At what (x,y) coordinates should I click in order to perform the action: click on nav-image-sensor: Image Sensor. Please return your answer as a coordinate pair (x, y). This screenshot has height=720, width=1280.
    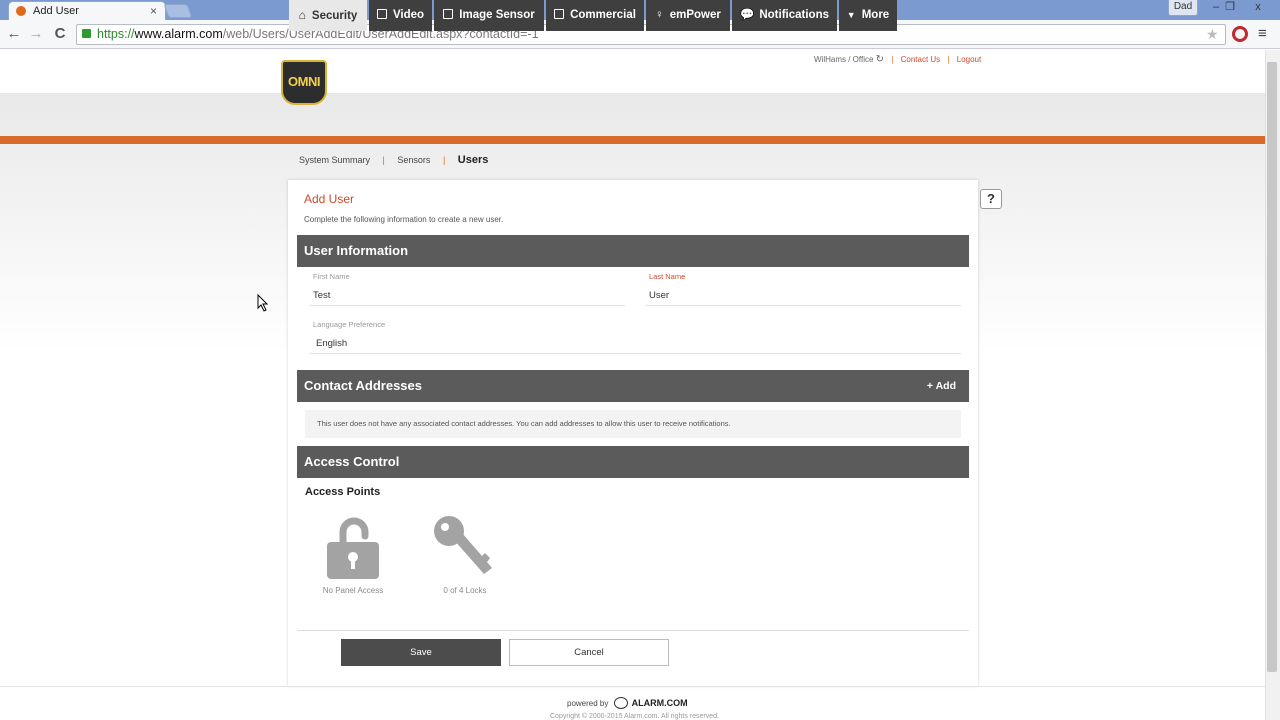
    Looking at the image, I should click on (489, 15).